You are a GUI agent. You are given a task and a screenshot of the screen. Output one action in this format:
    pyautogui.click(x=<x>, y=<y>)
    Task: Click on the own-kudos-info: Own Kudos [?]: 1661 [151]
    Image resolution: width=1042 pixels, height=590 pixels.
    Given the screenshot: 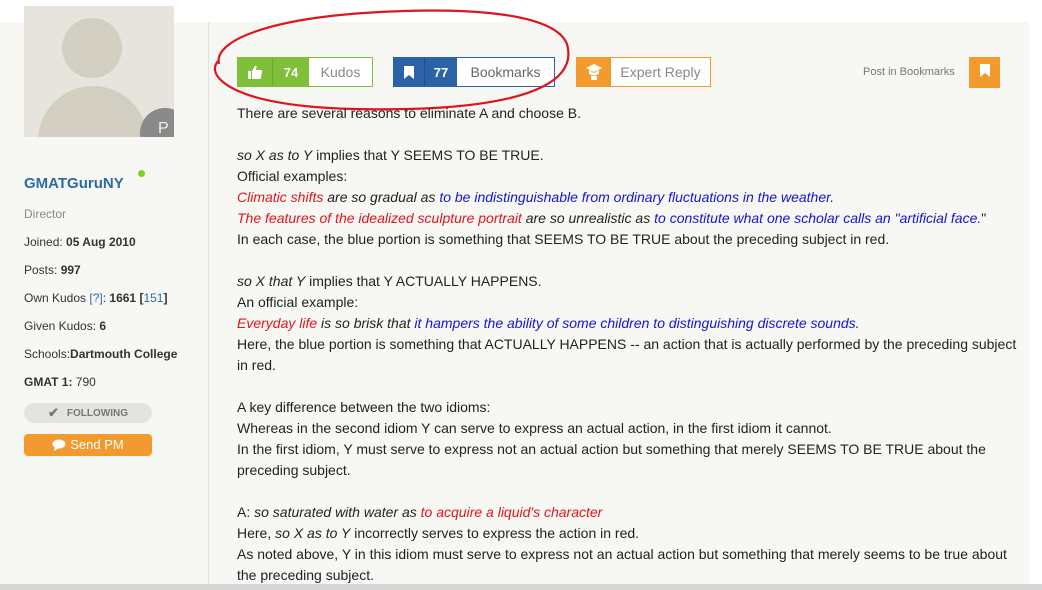 What is the action you would take?
    pyautogui.click(x=96, y=298)
    